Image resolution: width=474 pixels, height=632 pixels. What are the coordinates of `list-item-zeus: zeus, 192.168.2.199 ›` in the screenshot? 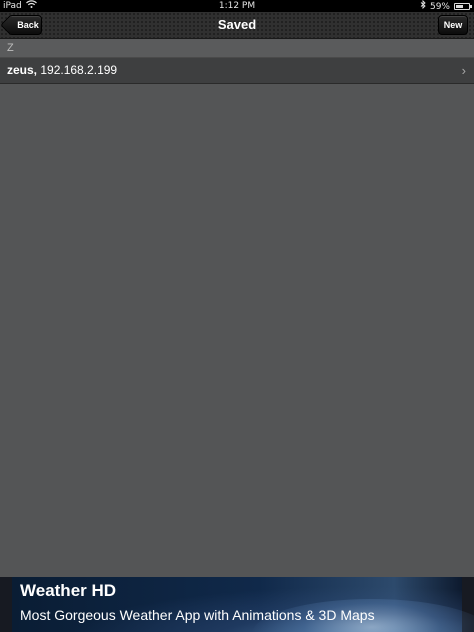 It's located at (237, 70).